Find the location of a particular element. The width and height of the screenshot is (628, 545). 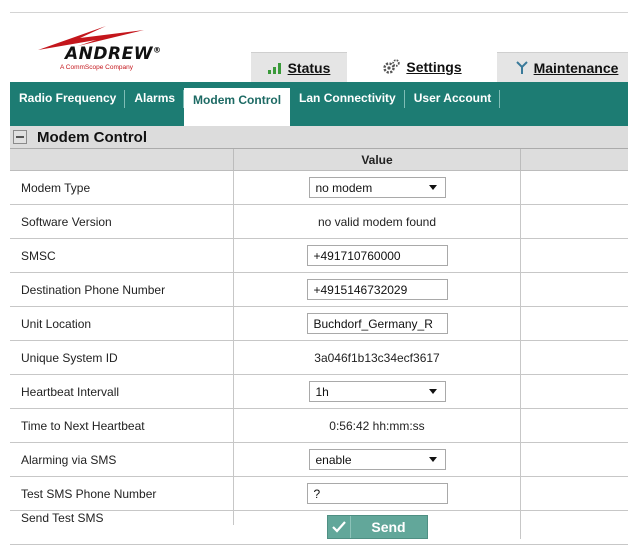

test-sms-phone-input: ? is located at coordinates (377, 493).